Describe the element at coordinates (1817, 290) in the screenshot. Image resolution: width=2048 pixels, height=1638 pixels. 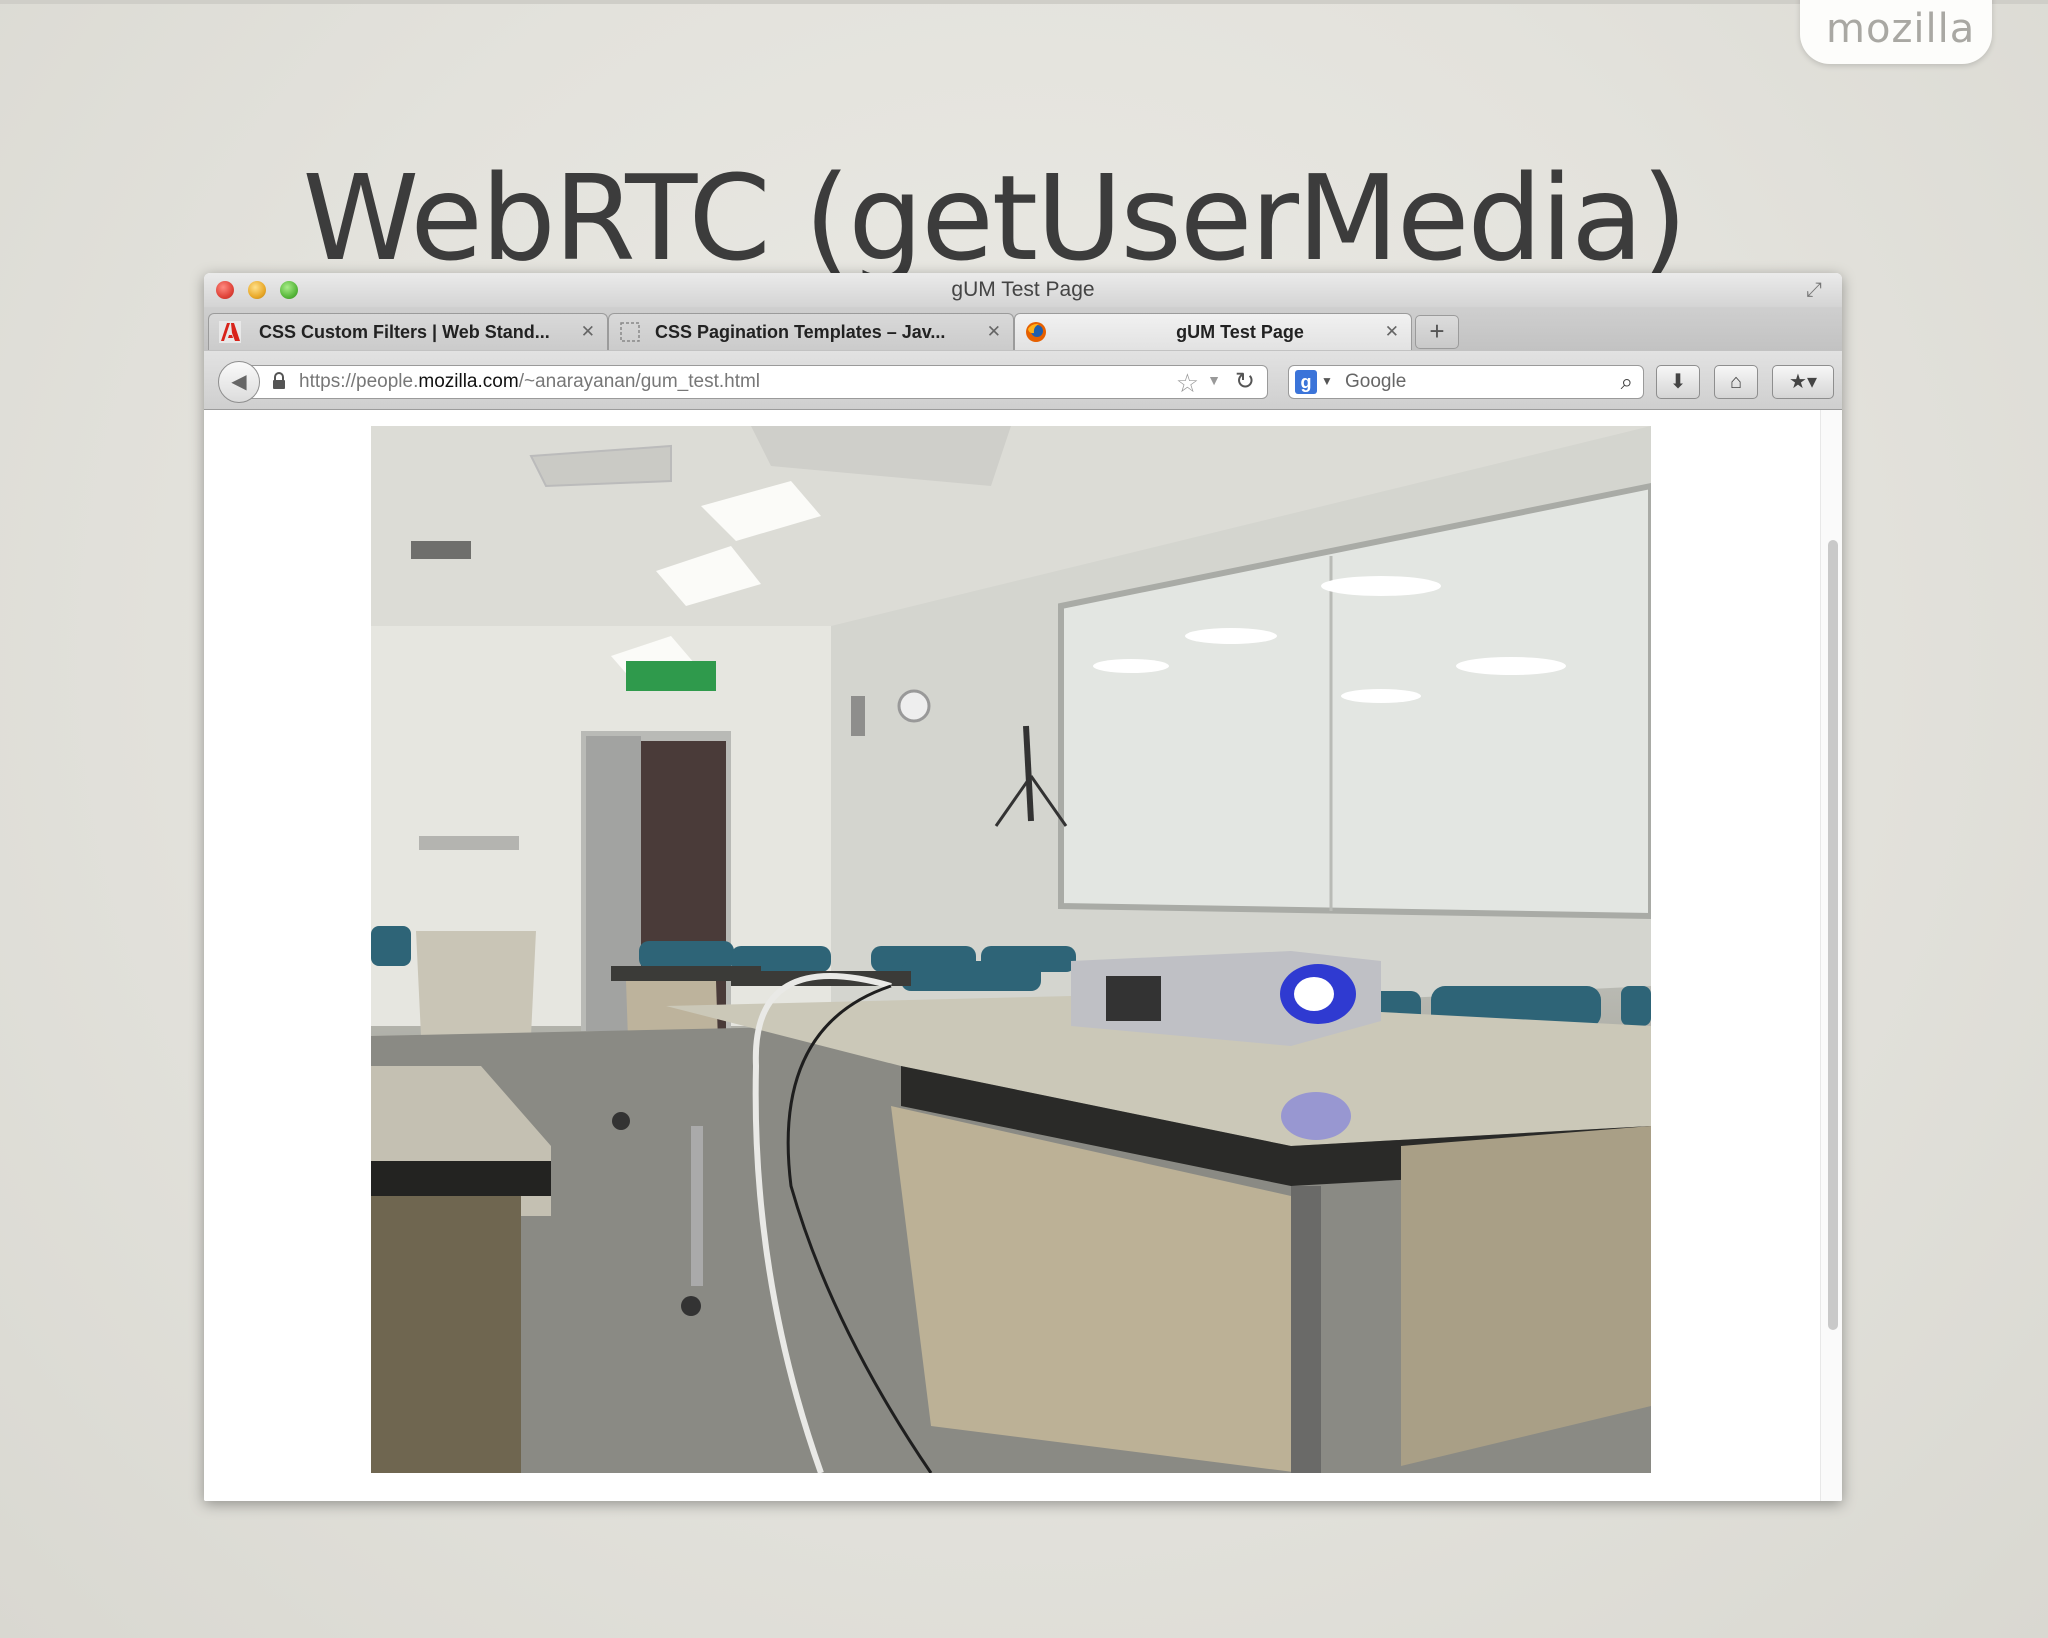
I see `fullscreen-icon: ⤢` at that location.